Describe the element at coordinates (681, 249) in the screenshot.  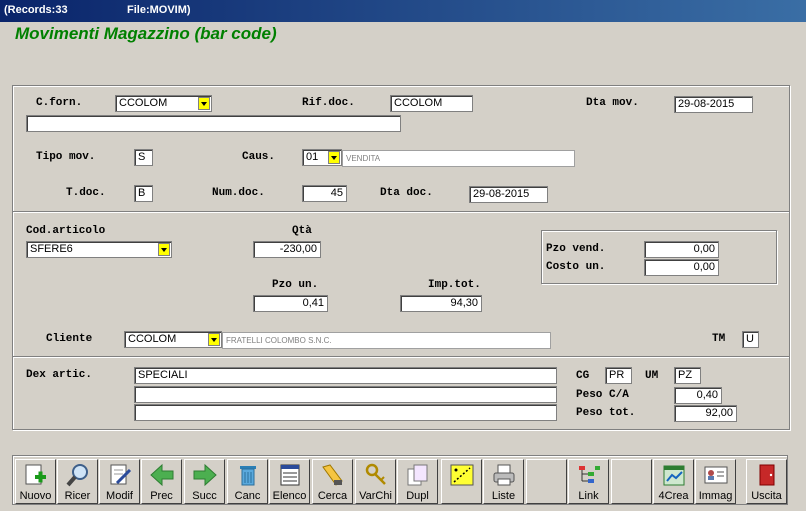
I see `pzovend-field: 0,00` at that location.